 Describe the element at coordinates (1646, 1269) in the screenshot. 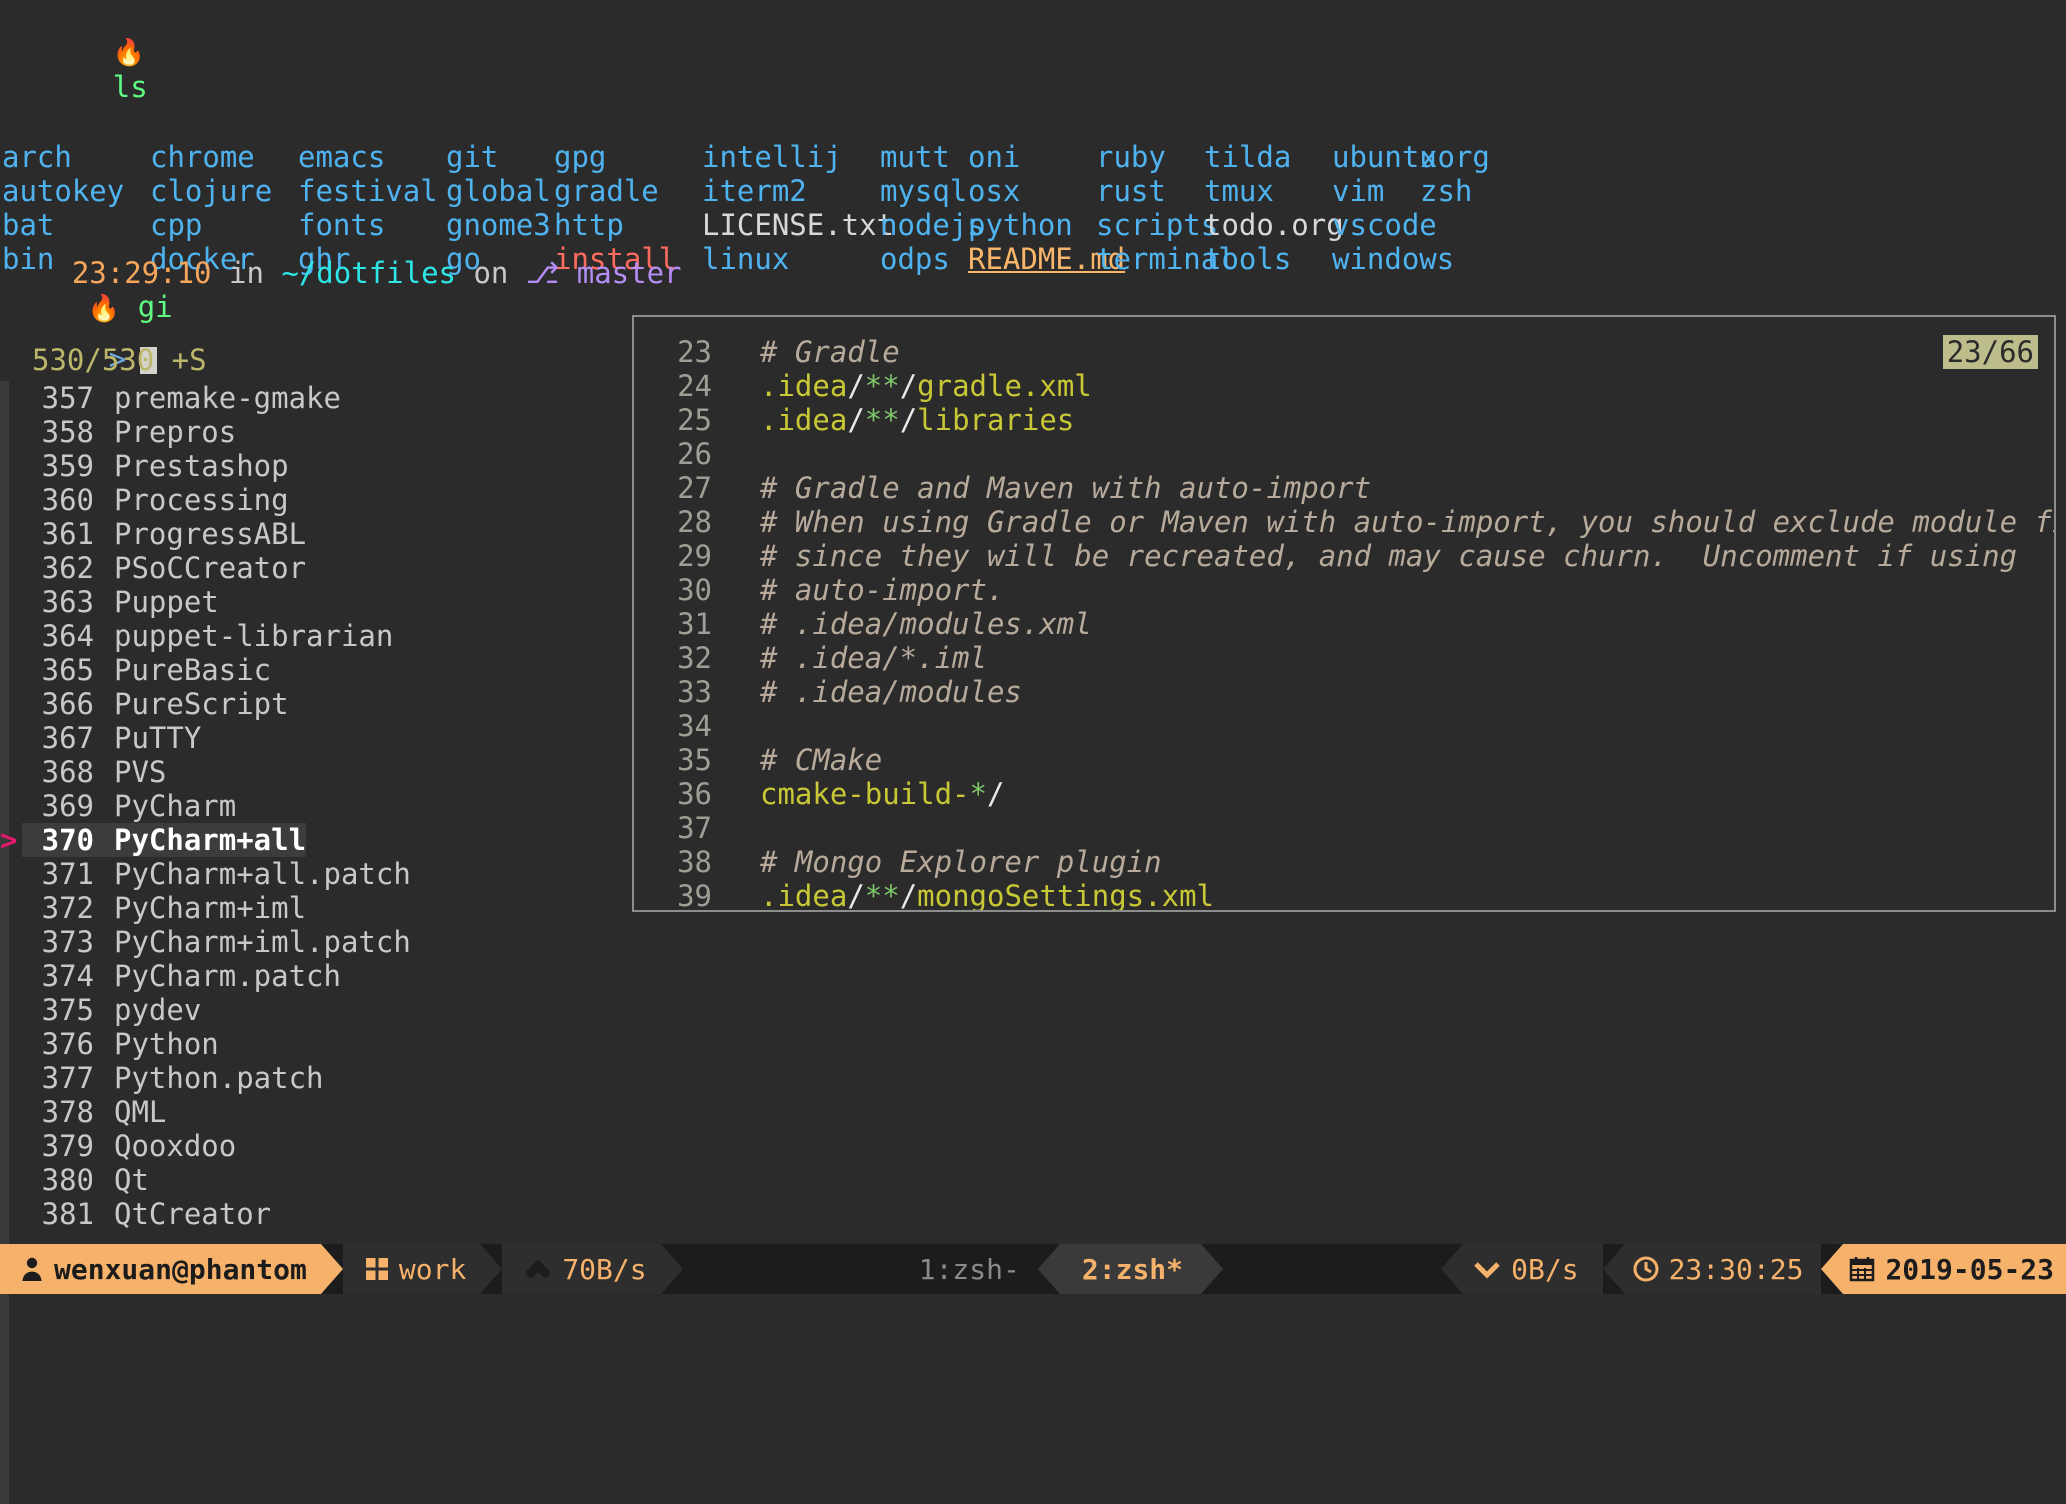

I see `clock-icon` at that location.